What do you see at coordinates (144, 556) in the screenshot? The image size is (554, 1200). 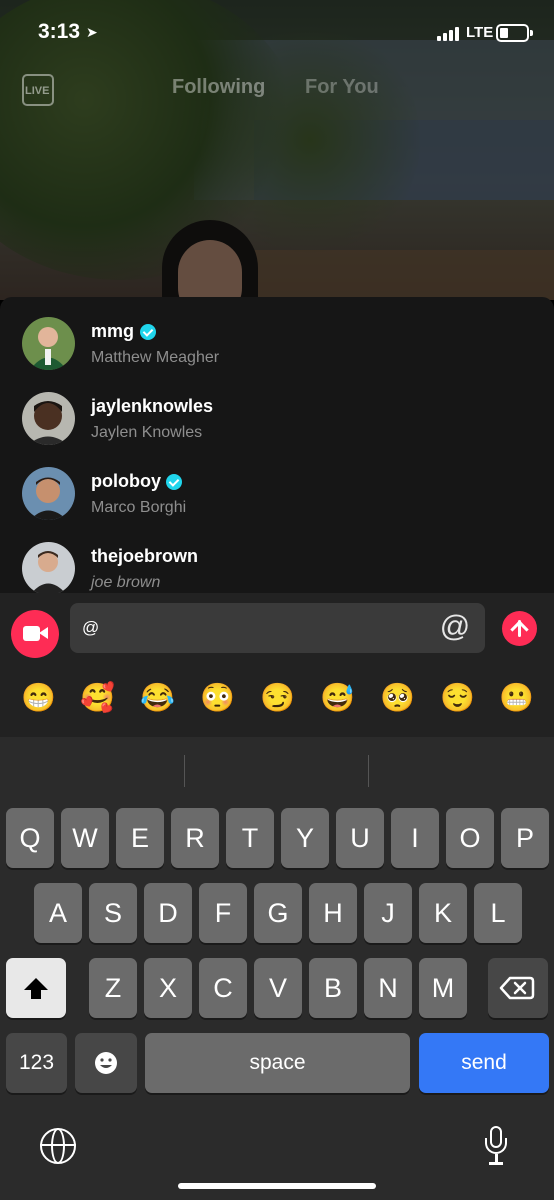 I see `suggestion-handle: thejoebrown` at bounding box center [144, 556].